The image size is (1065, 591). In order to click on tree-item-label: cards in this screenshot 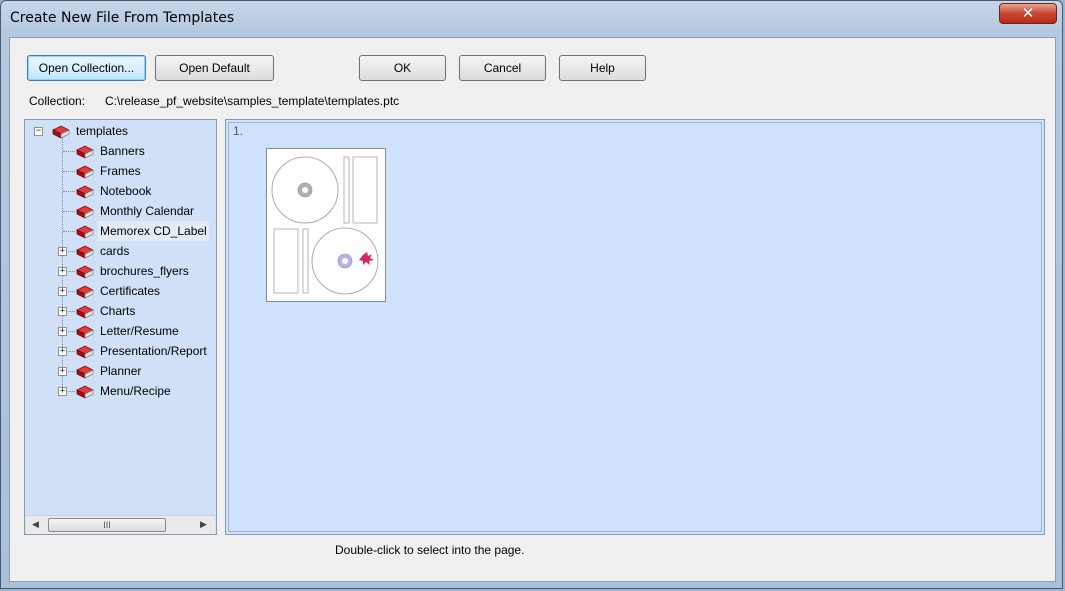, I will do `click(115, 251)`.